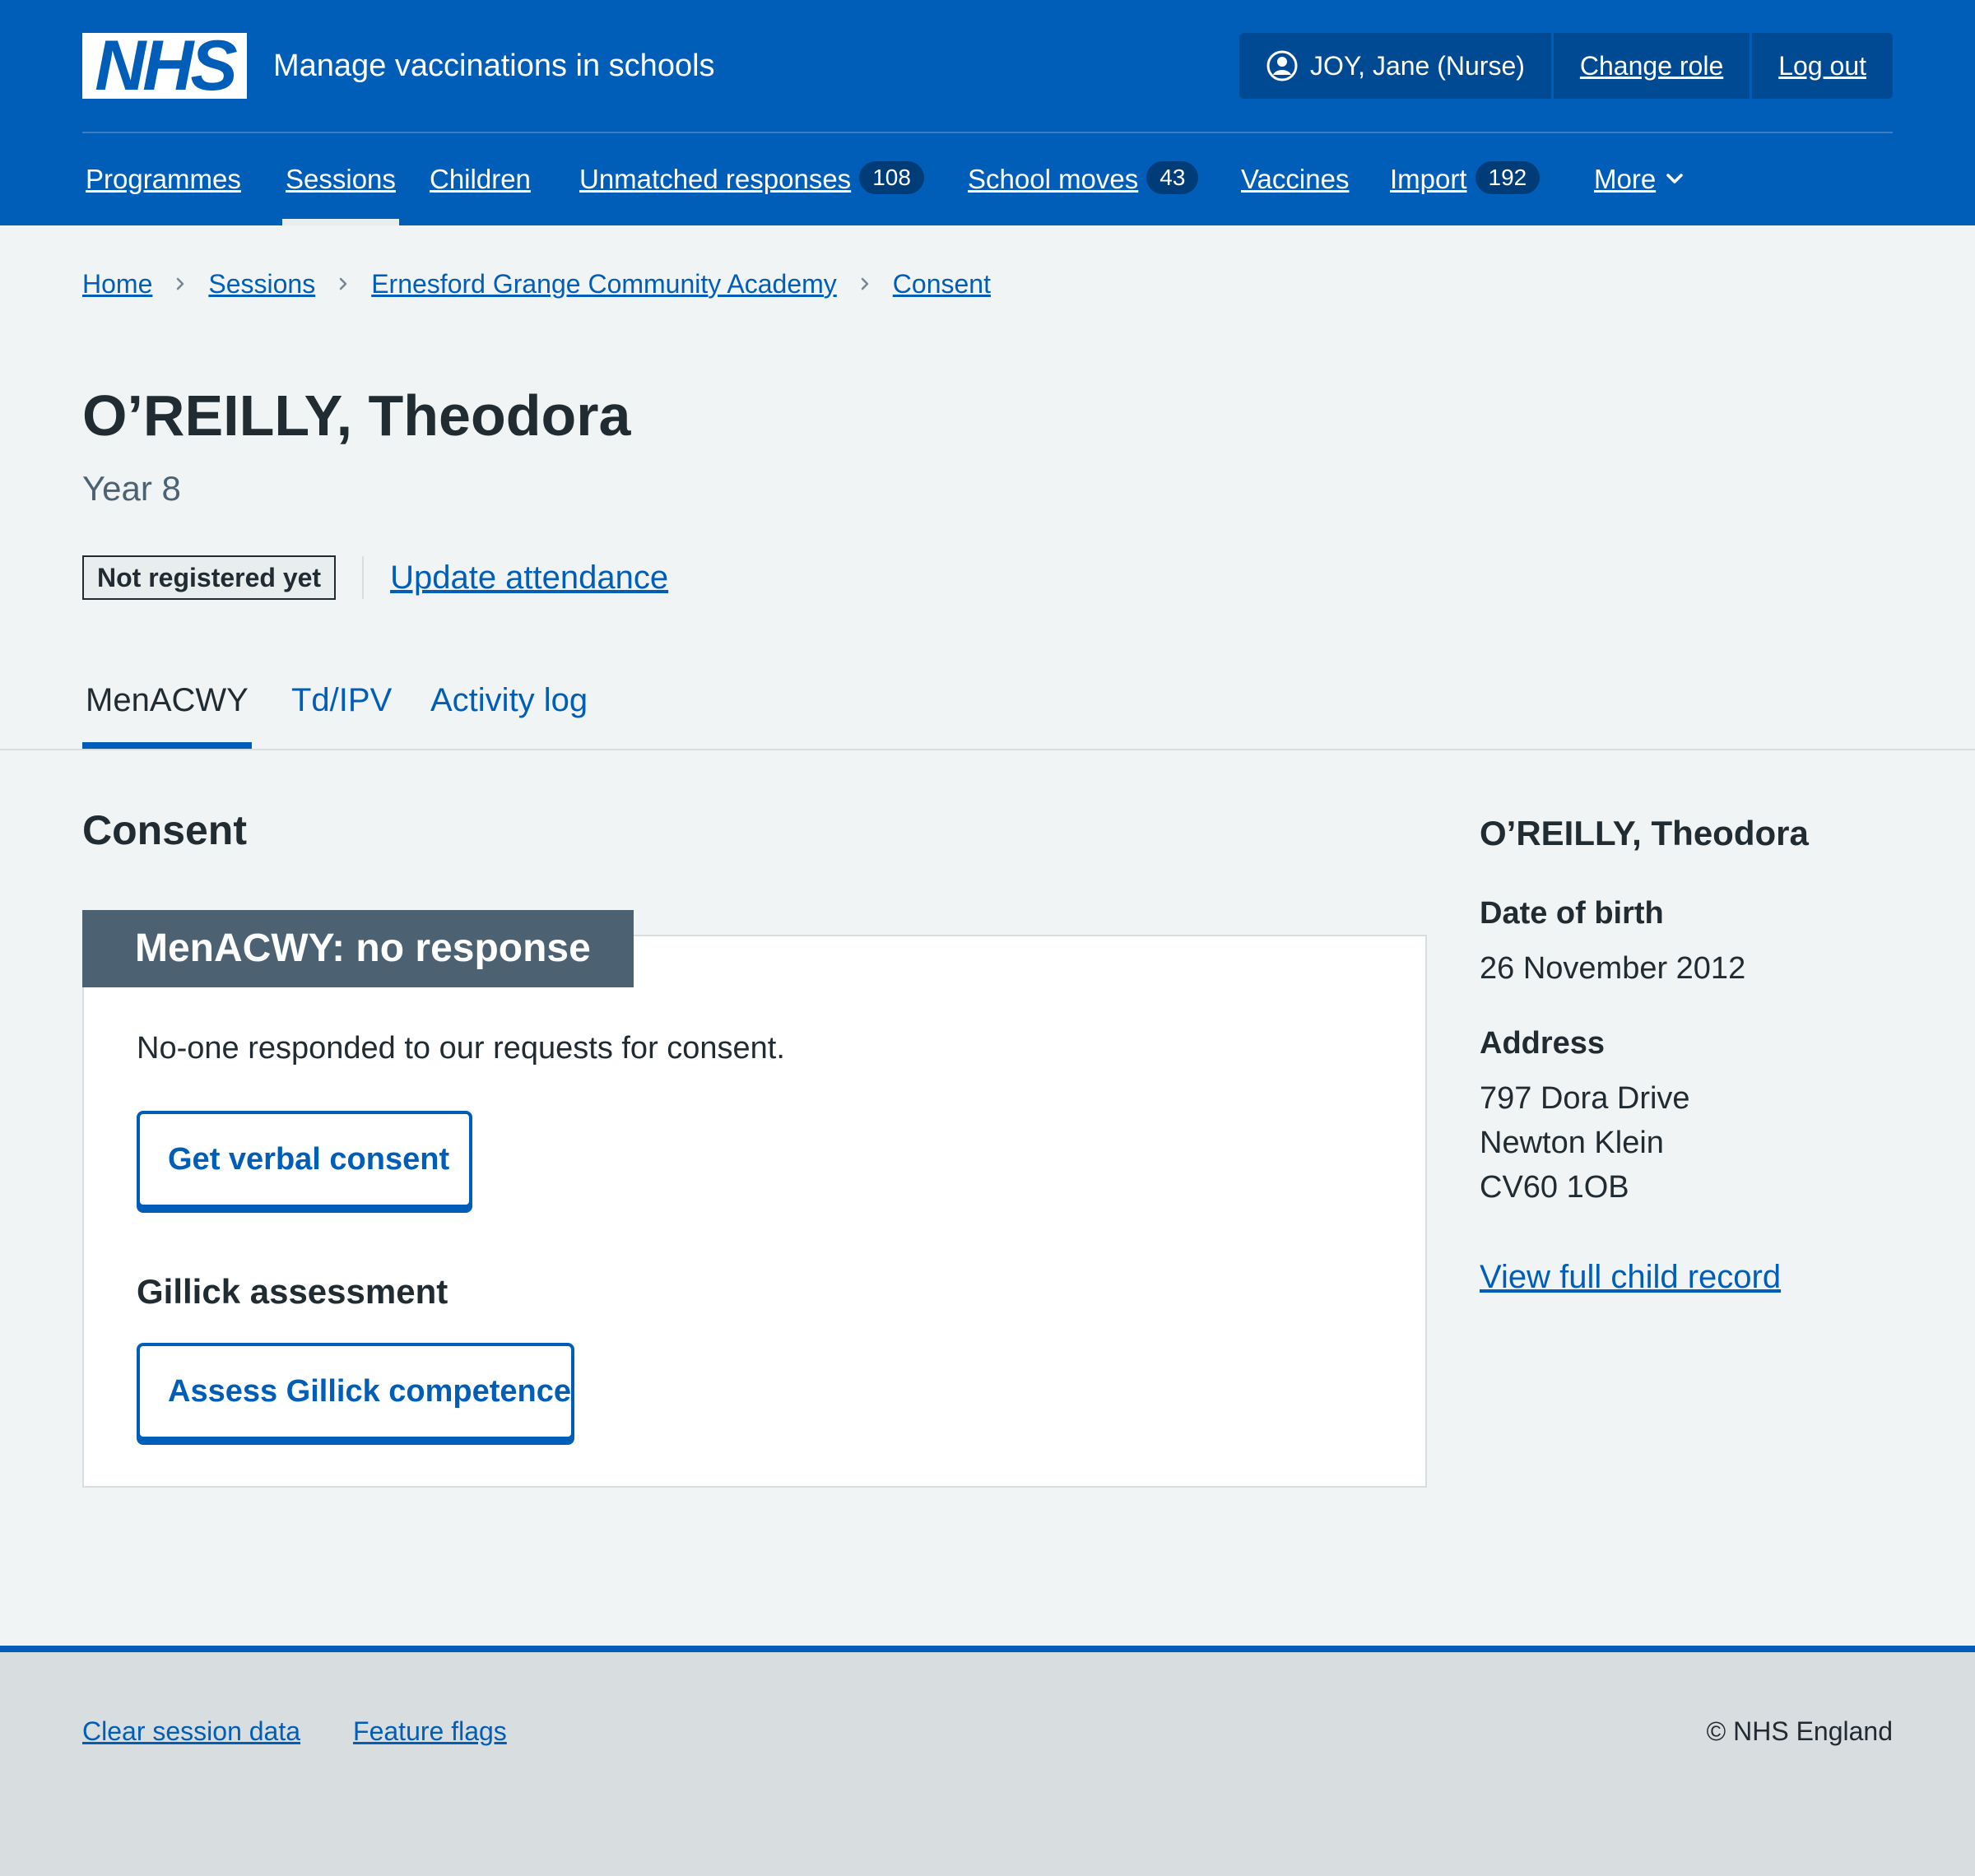 The height and width of the screenshot is (1876, 1975). What do you see at coordinates (131, 489) in the screenshot?
I see `year-group-caption: Year 8` at bounding box center [131, 489].